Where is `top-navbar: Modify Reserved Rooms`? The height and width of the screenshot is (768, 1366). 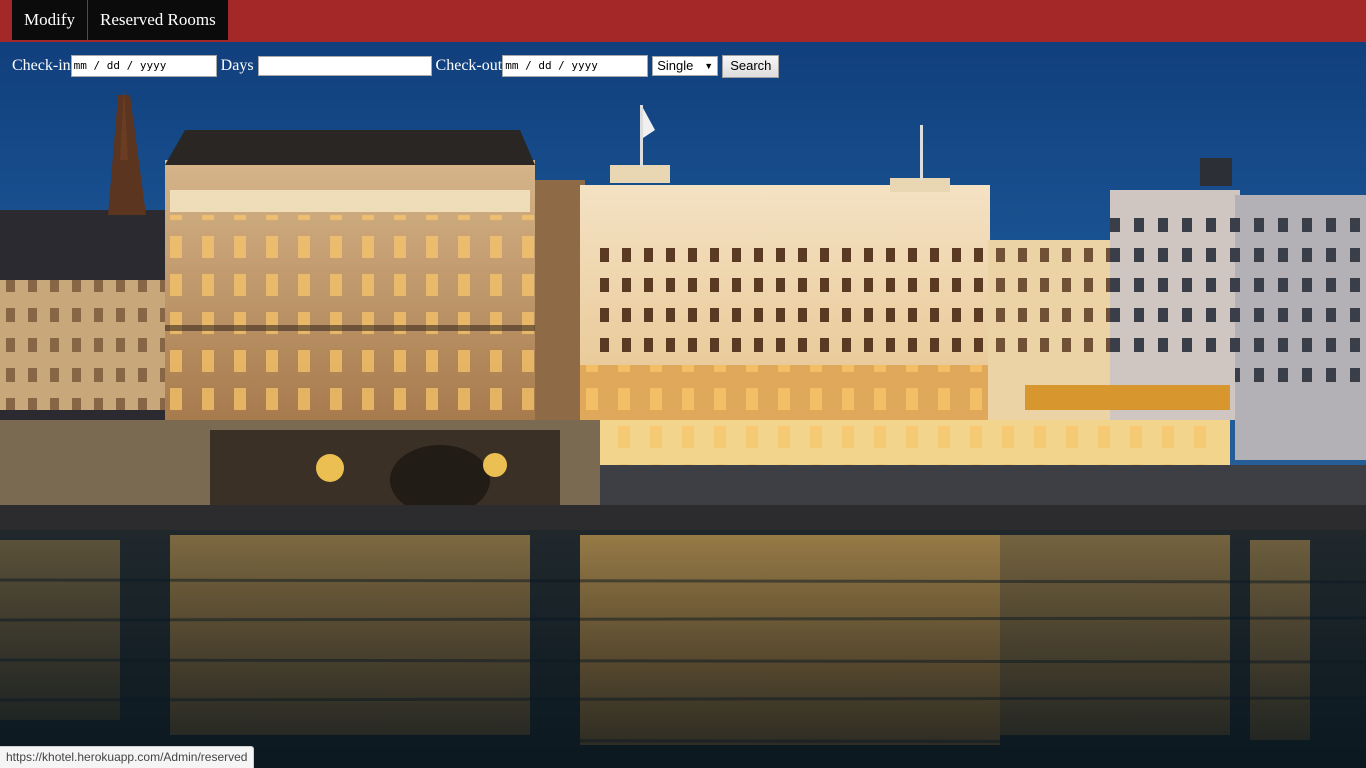
top-navbar: Modify Reserved Rooms is located at coordinates (683, 21).